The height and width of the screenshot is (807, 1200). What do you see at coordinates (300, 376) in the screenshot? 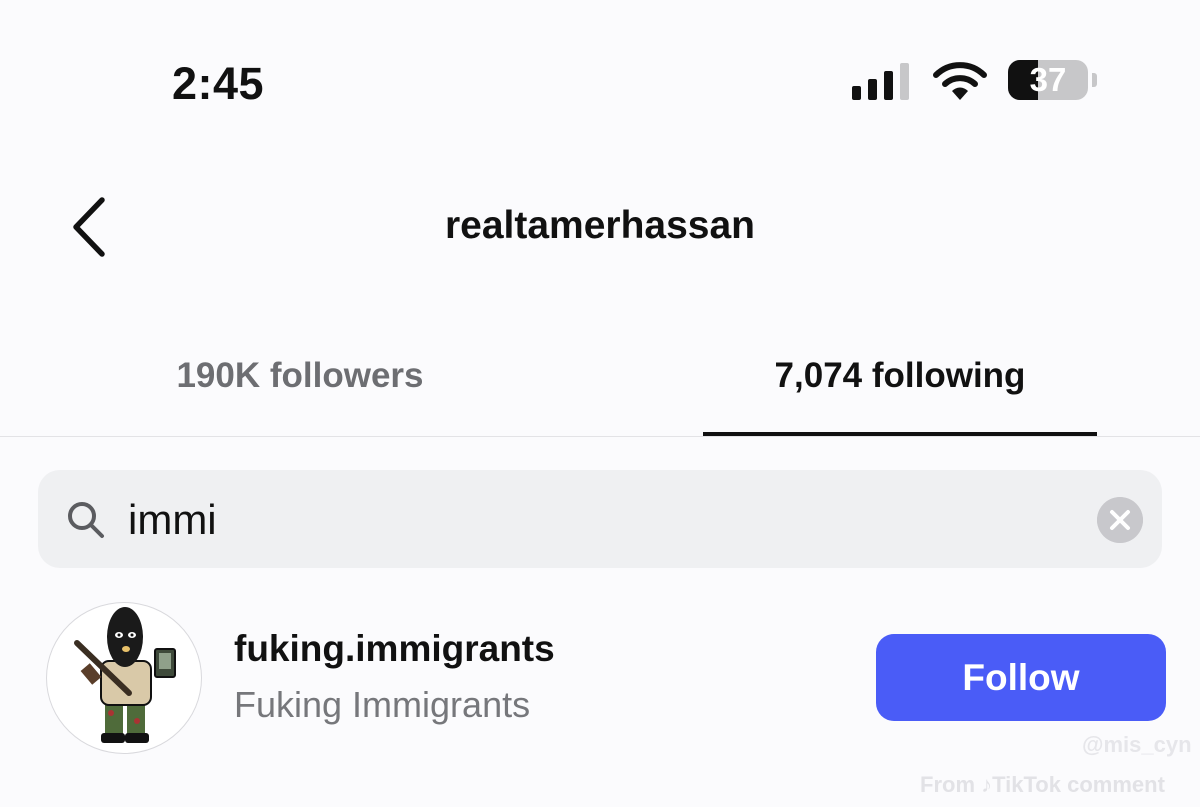
I see `tab-followers: 190K followers` at bounding box center [300, 376].